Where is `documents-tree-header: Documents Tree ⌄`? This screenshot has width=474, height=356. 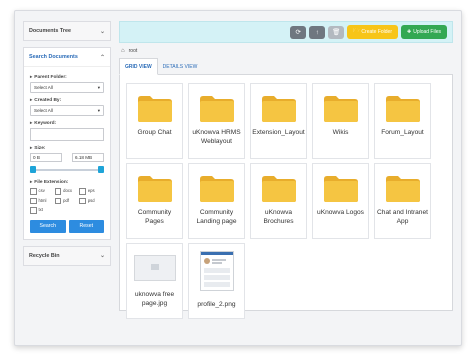 documents-tree-header: Documents Tree ⌄ is located at coordinates (67, 31).